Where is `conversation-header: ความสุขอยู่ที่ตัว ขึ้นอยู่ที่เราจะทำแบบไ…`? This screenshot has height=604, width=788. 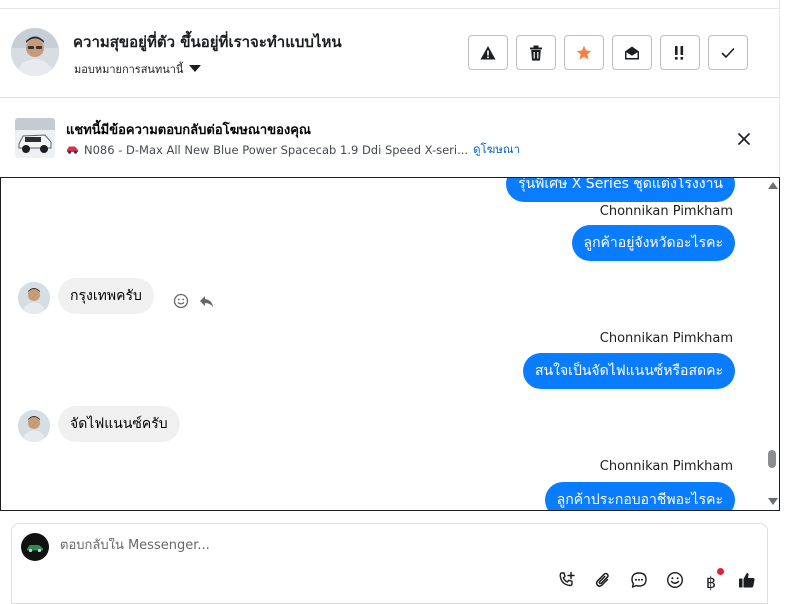 conversation-header: ความสุขอยู่ที่ตัว ขึ้นอยู่ที่เราจะทำแบบไ… is located at coordinates (390, 54).